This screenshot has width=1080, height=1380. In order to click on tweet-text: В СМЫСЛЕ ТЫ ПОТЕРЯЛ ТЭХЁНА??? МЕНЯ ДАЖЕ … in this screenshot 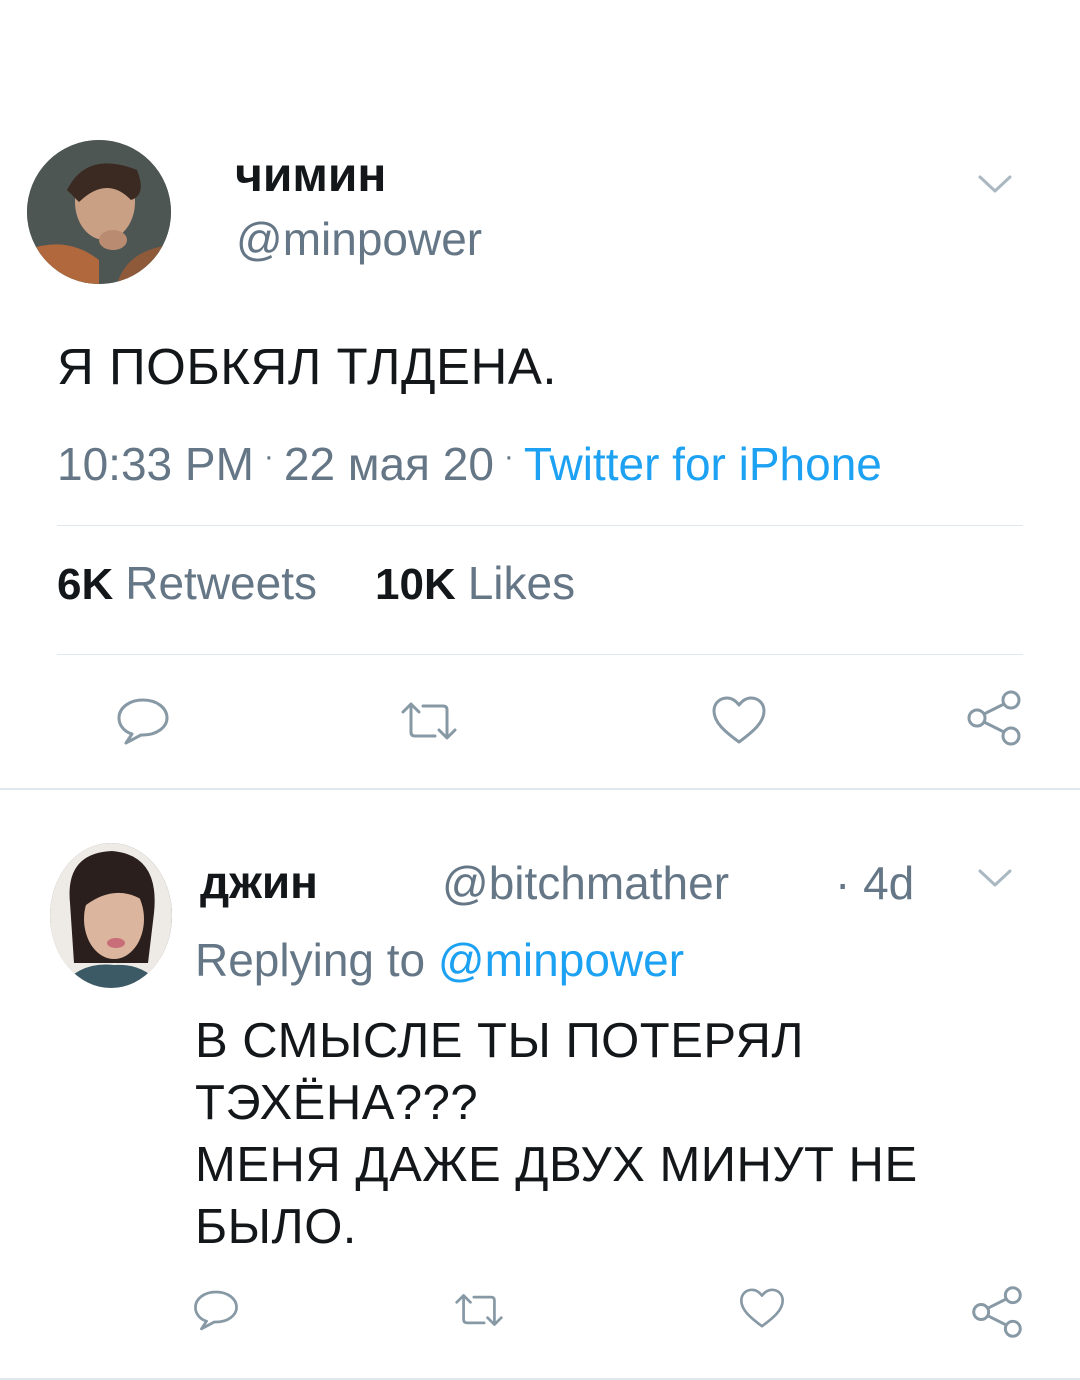, I will do `click(556, 1134)`.